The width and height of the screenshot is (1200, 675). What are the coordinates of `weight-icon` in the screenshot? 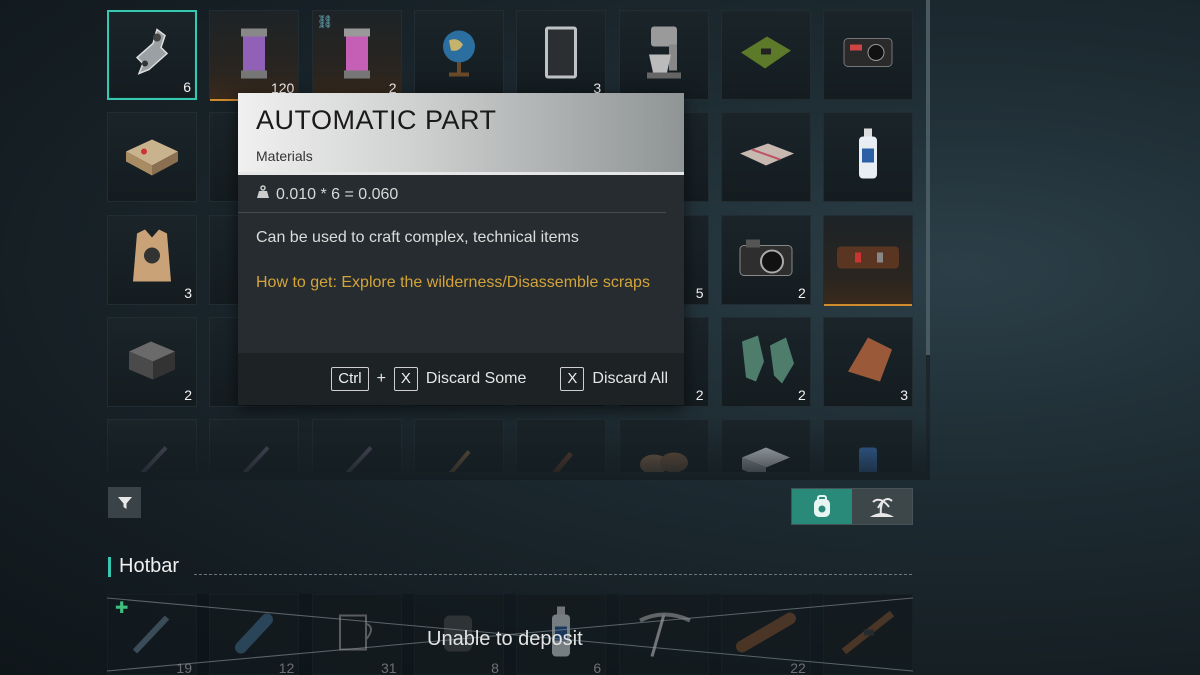 It's located at (263, 194).